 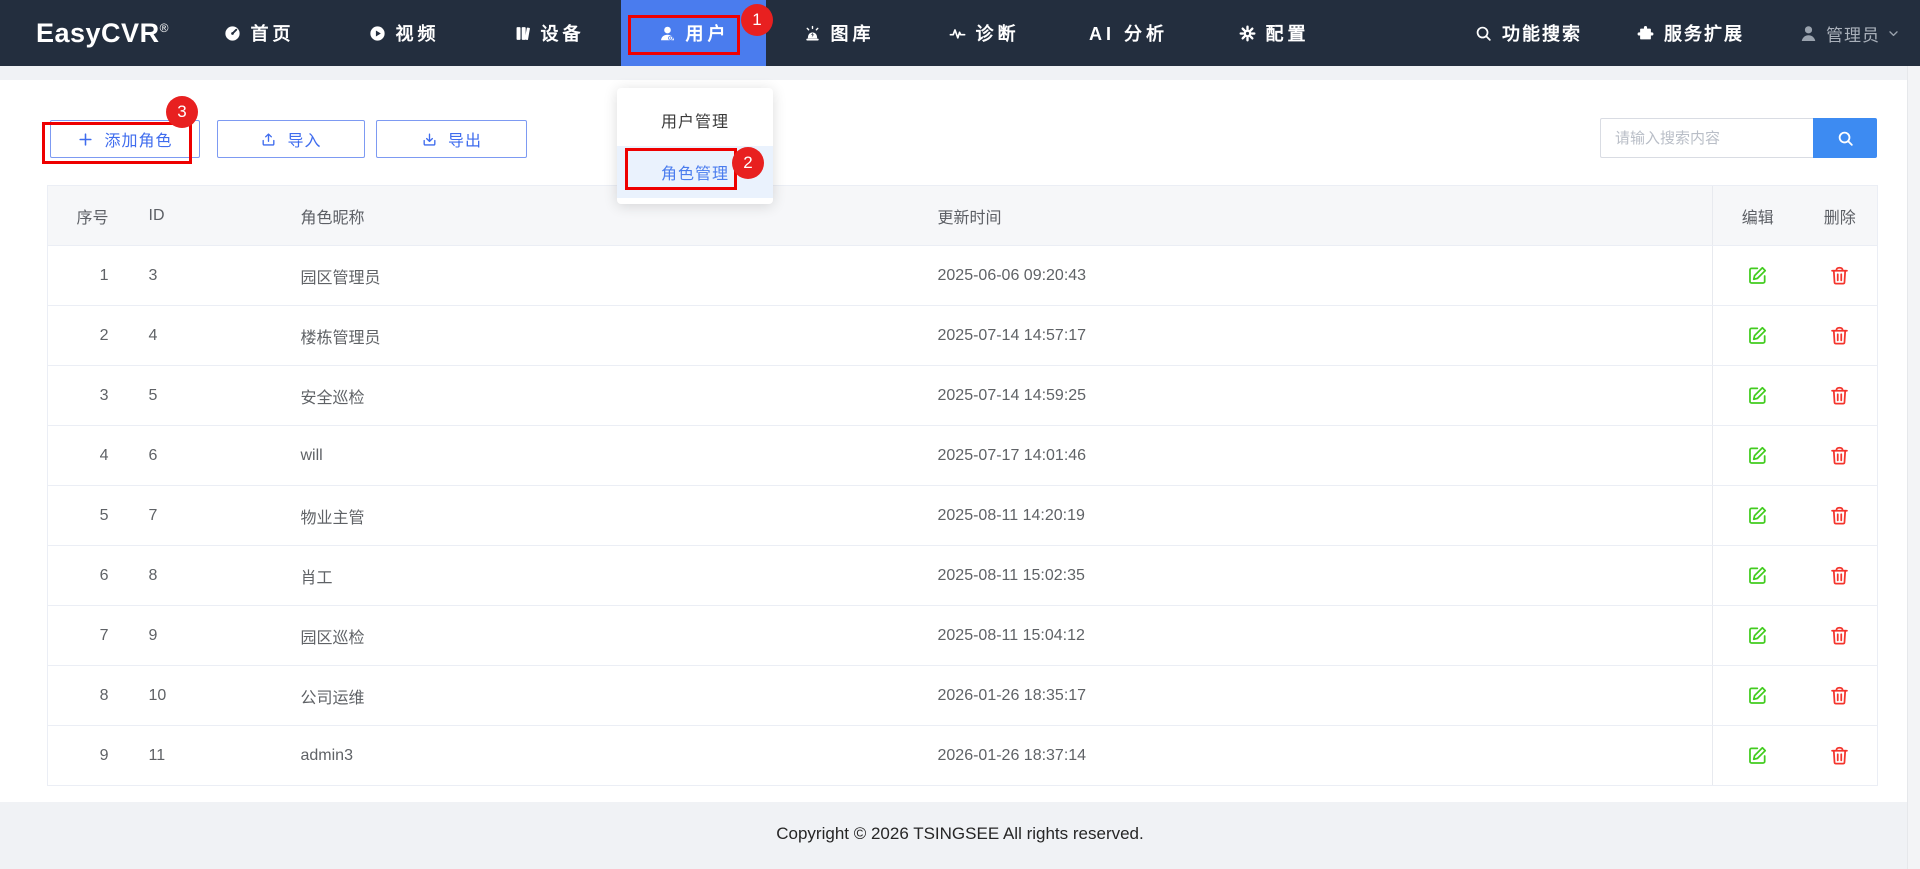 What do you see at coordinates (85, 215) in the screenshot?
I see `header-index: 序号` at bounding box center [85, 215].